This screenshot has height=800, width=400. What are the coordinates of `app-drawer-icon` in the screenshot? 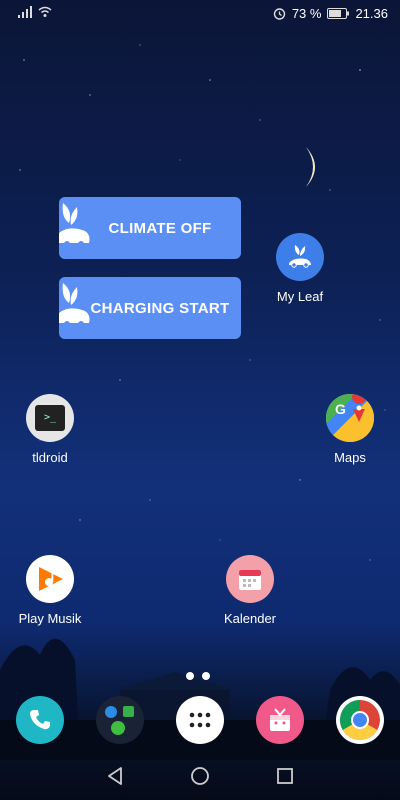 It's located at (200, 720).